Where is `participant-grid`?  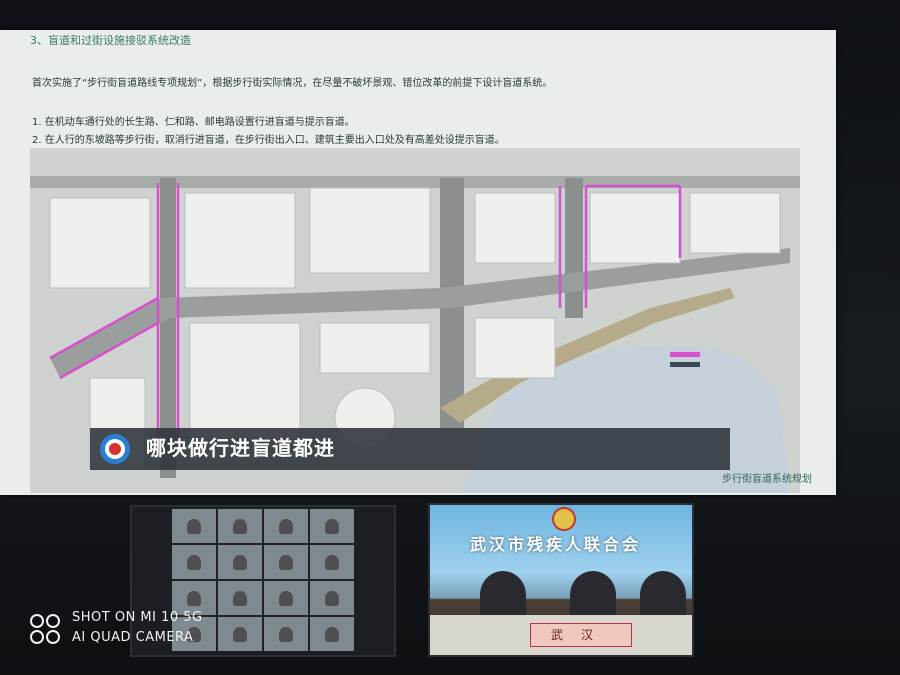
participant-grid is located at coordinates (263, 580).